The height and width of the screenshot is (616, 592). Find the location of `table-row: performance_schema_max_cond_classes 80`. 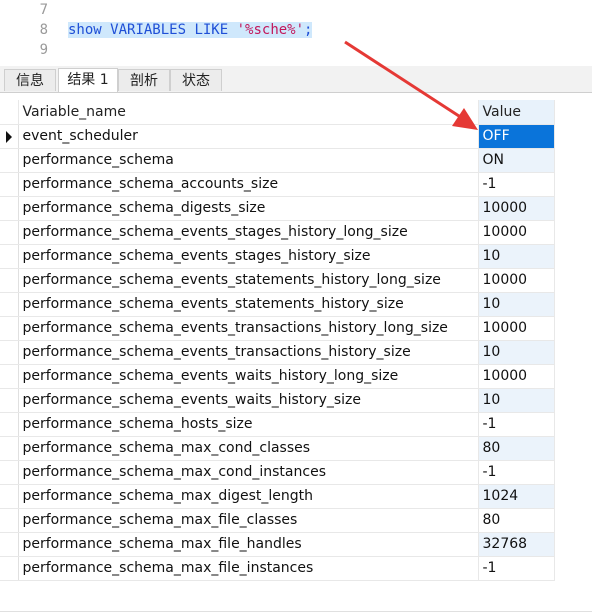

table-row: performance_schema_max_cond_classes 80 is located at coordinates (277, 448).